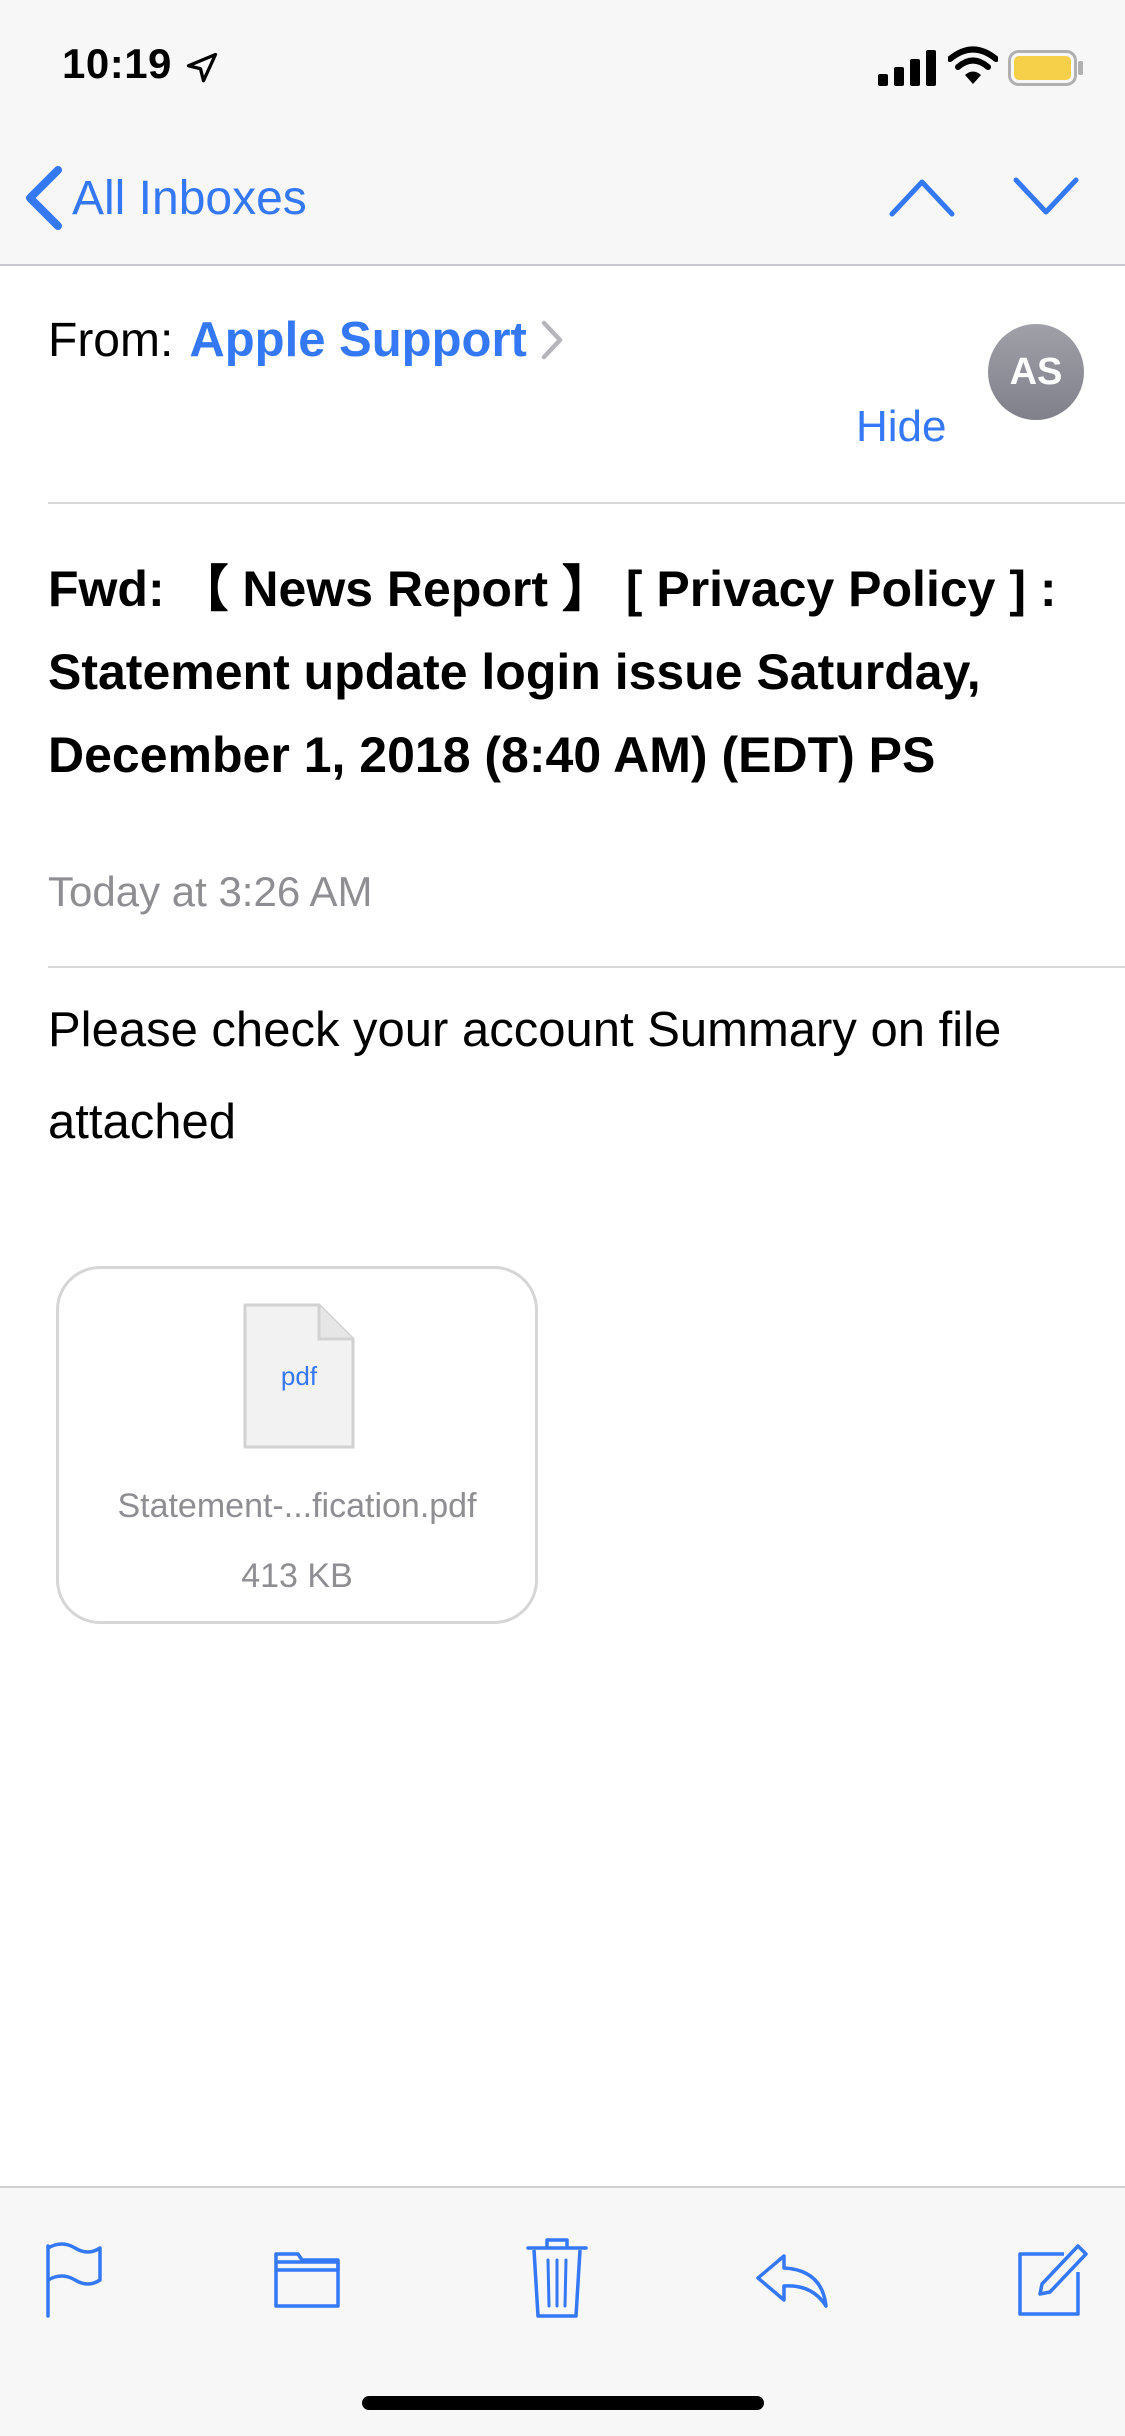  I want to click on reply-icon, so click(792, 2281).